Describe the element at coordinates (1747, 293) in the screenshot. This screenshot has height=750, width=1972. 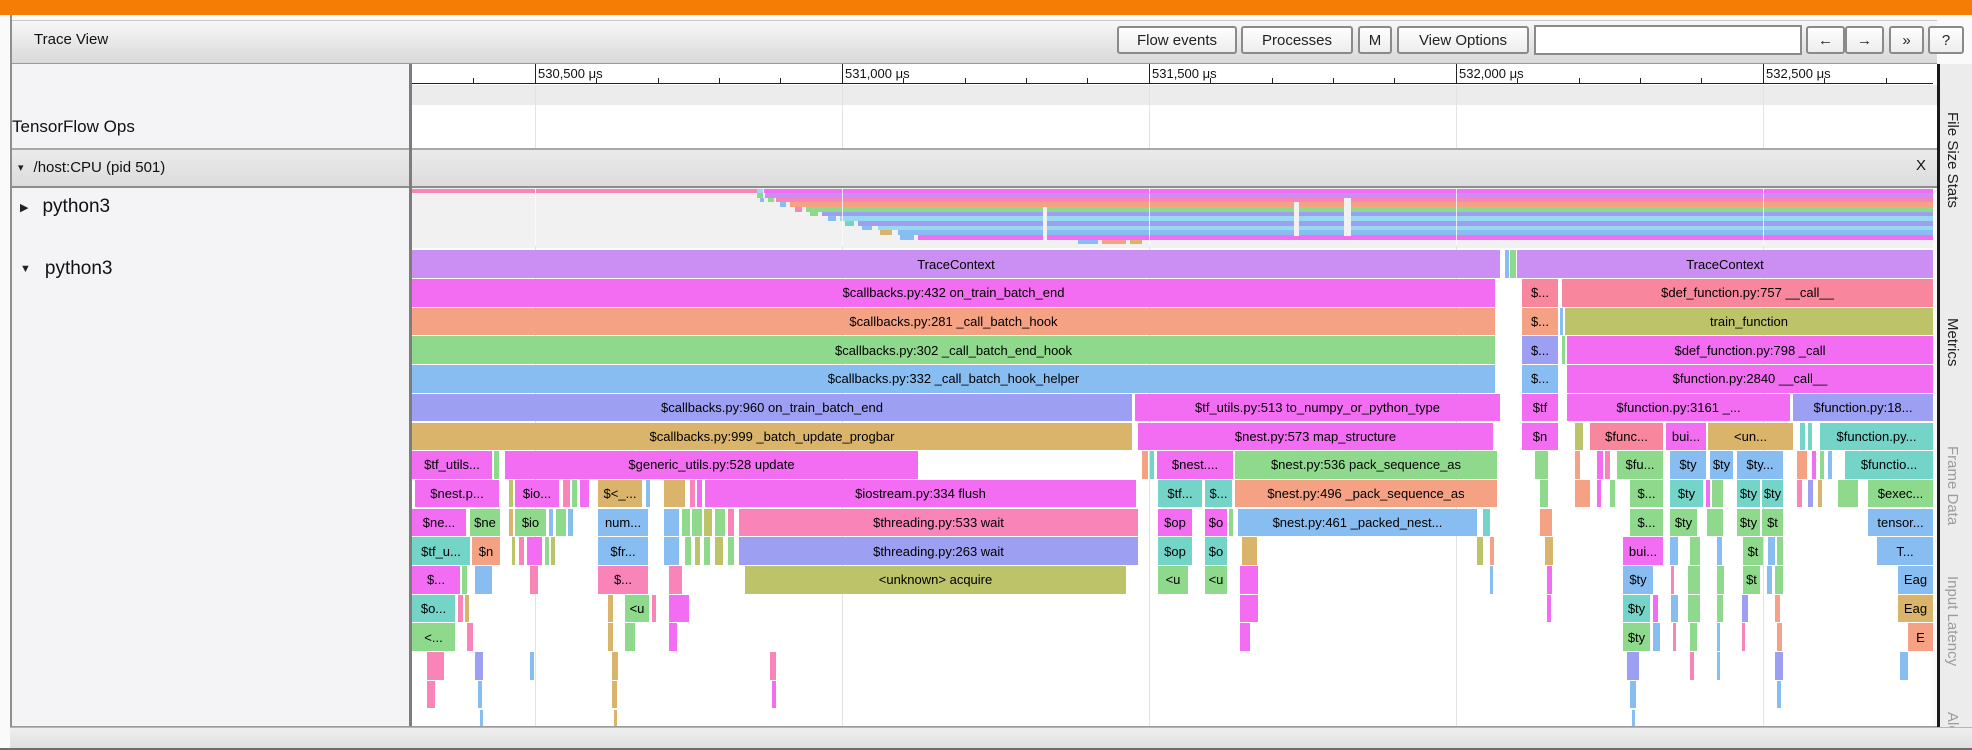
I see `trace-event: $def_function.py:757 __call__` at that location.